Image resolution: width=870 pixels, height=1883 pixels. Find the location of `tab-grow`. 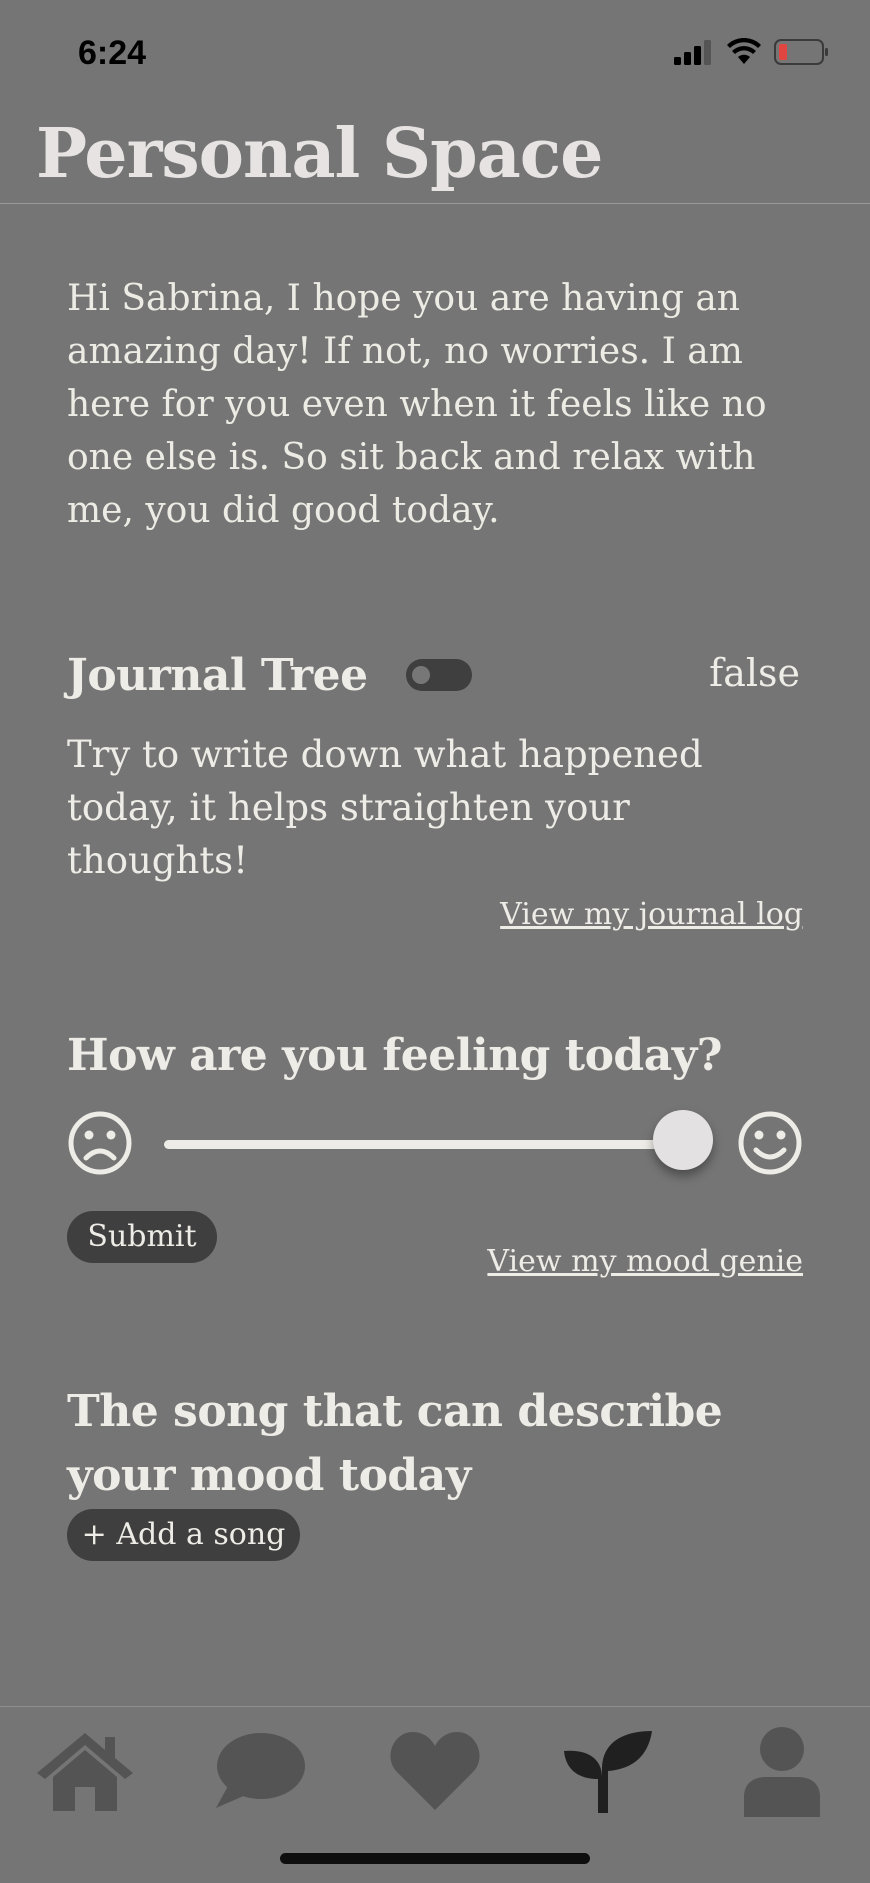

tab-grow is located at coordinates (608, 1771).